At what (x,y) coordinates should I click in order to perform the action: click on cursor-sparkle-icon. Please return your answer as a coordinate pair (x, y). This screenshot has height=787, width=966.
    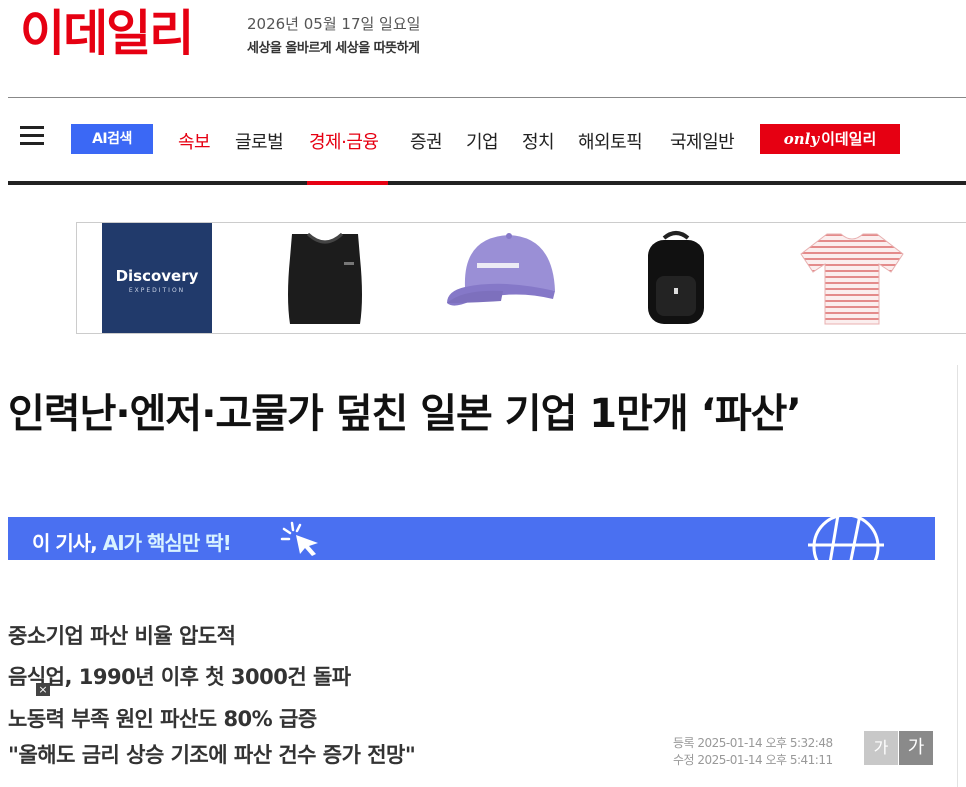
    Looking at the image, I should click on (299, 538).